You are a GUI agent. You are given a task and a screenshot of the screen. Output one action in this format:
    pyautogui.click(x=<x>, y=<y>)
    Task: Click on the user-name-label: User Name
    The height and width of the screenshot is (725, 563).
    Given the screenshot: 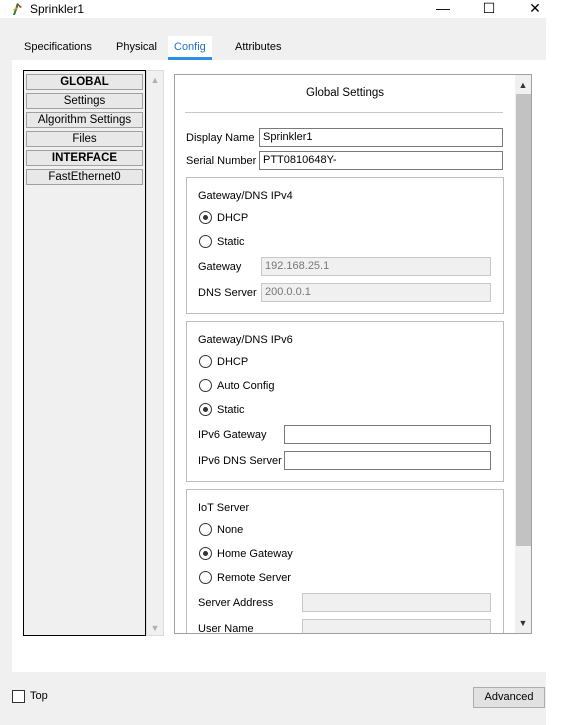 What is the action you would take?
    pyautogui.click(x=226, y=628)
    